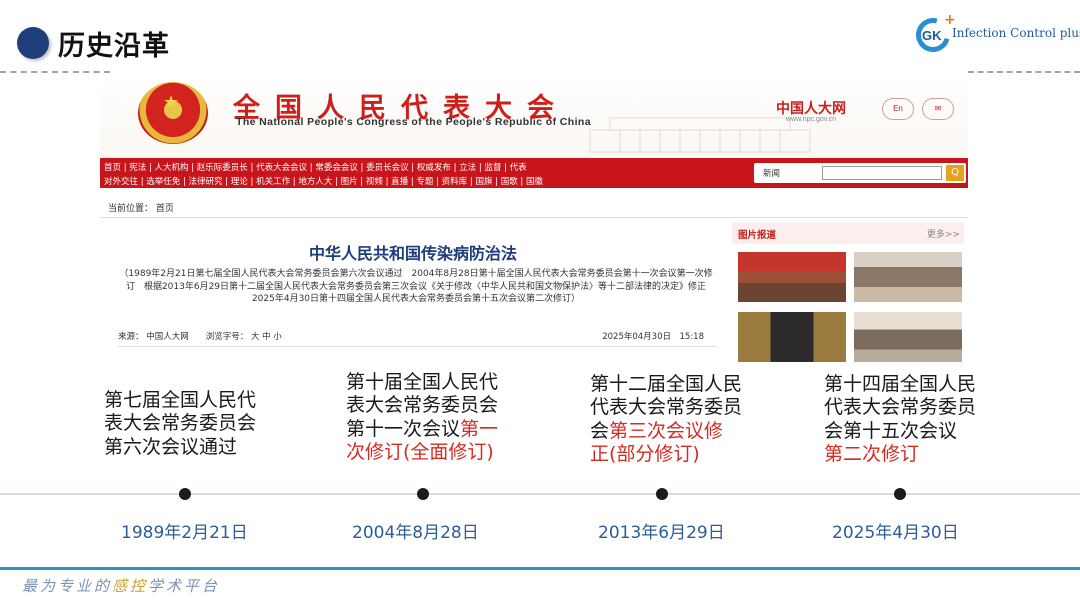  Describe the element at coordinates (415, 533) in the screenshot. I see `timeline-date: 2004年8月28日` at that location.